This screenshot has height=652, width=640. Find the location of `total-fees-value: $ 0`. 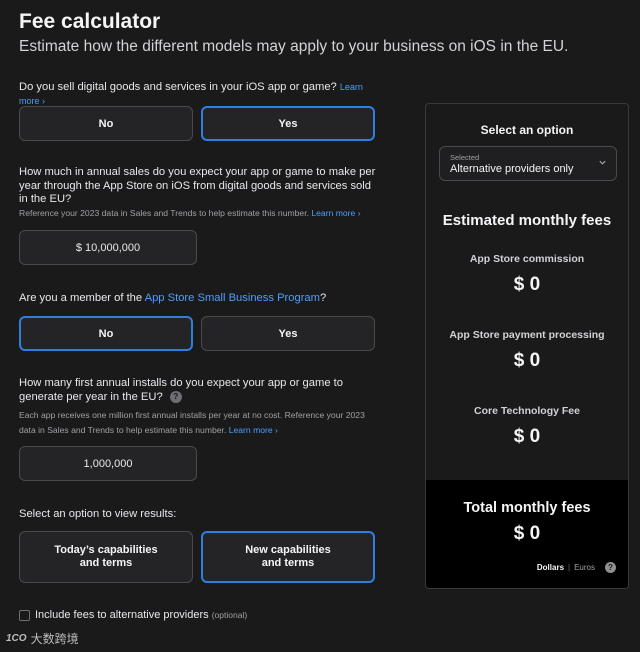

total-fees-value: $ 0 is located at coordinates (527, 533).